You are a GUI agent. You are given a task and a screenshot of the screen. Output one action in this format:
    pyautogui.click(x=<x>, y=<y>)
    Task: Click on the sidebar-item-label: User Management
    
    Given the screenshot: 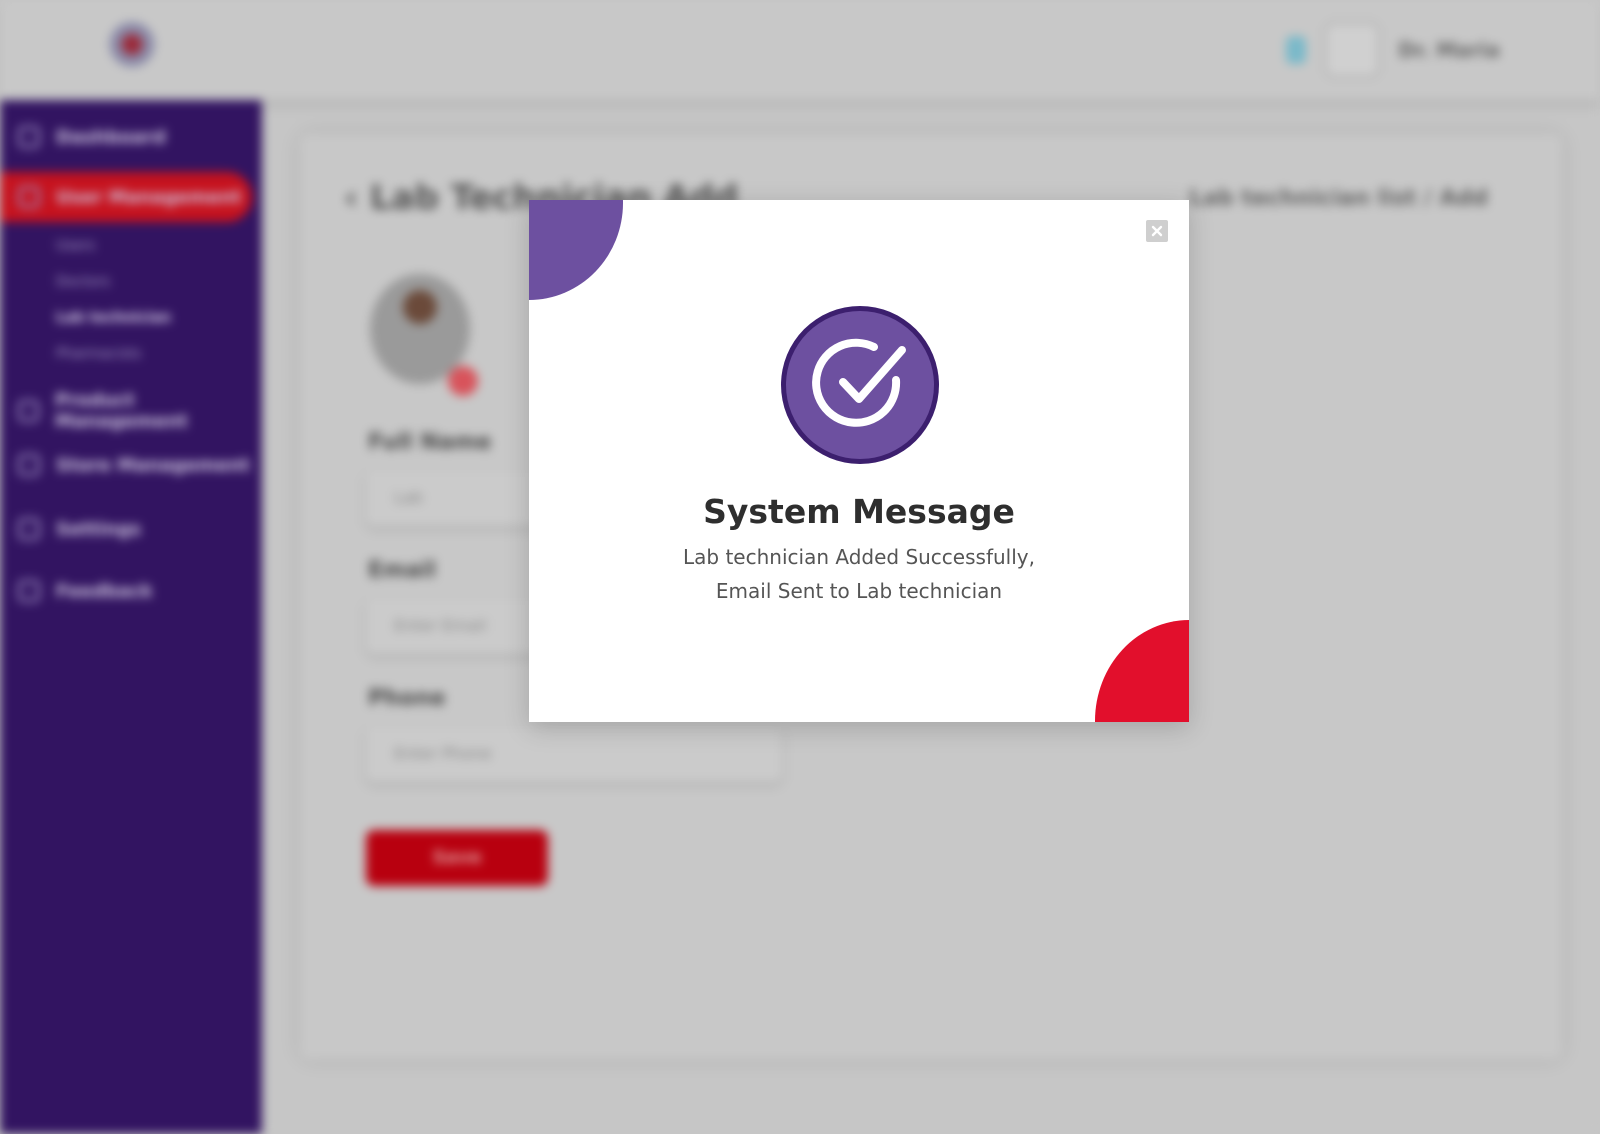 What is the action you would take?
    pyautogui.click(x=149, y=197)
    